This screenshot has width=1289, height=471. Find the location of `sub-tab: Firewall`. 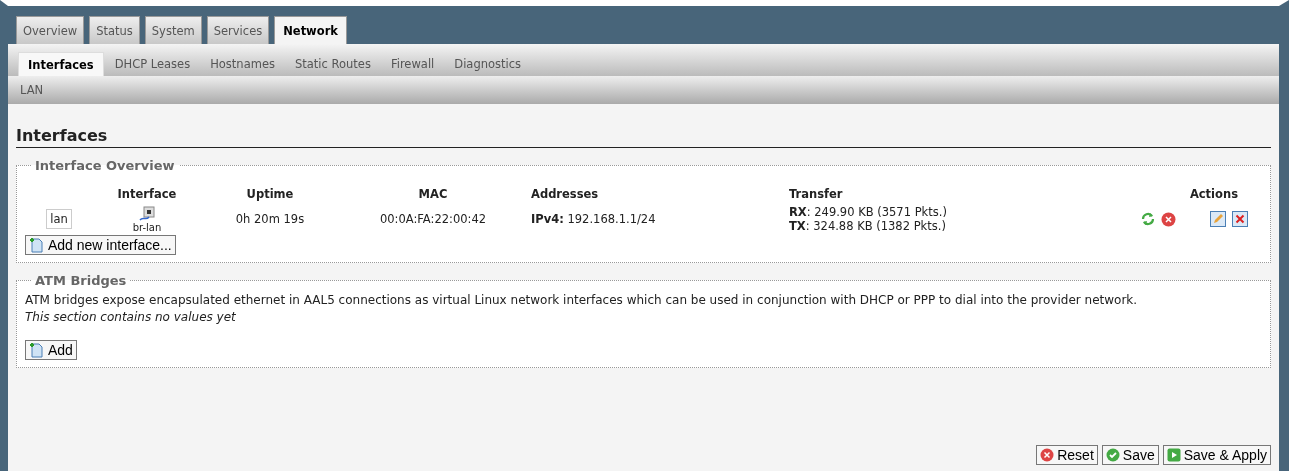

sub-tab: Firewall is located at coordinates (412, 64).